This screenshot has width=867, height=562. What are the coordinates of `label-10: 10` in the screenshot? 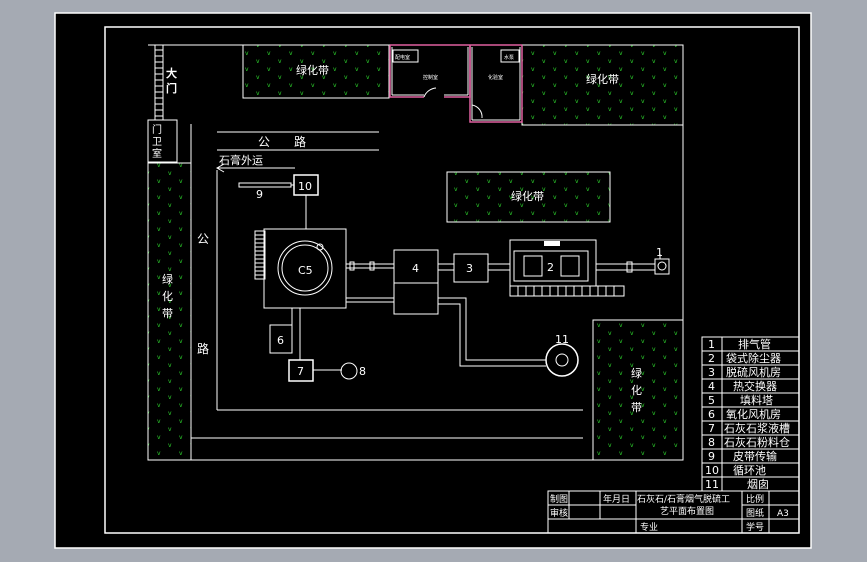 It's located at (305, 186).